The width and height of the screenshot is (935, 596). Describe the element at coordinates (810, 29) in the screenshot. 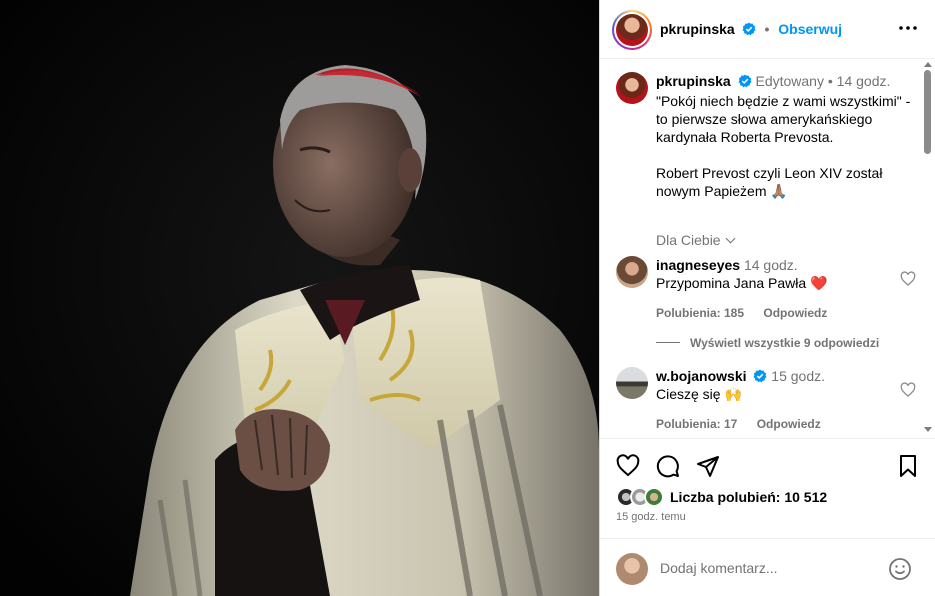

I see `follow-button: Obserwuj` at that location.